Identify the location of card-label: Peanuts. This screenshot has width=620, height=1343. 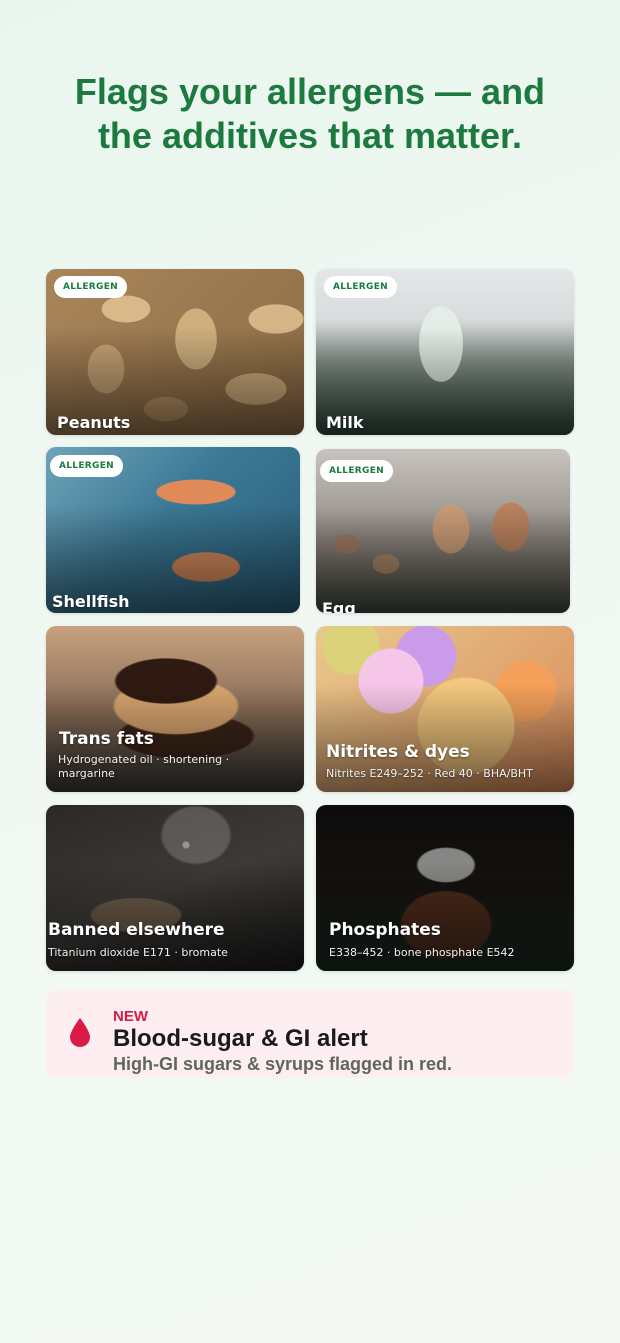
(94, 422).